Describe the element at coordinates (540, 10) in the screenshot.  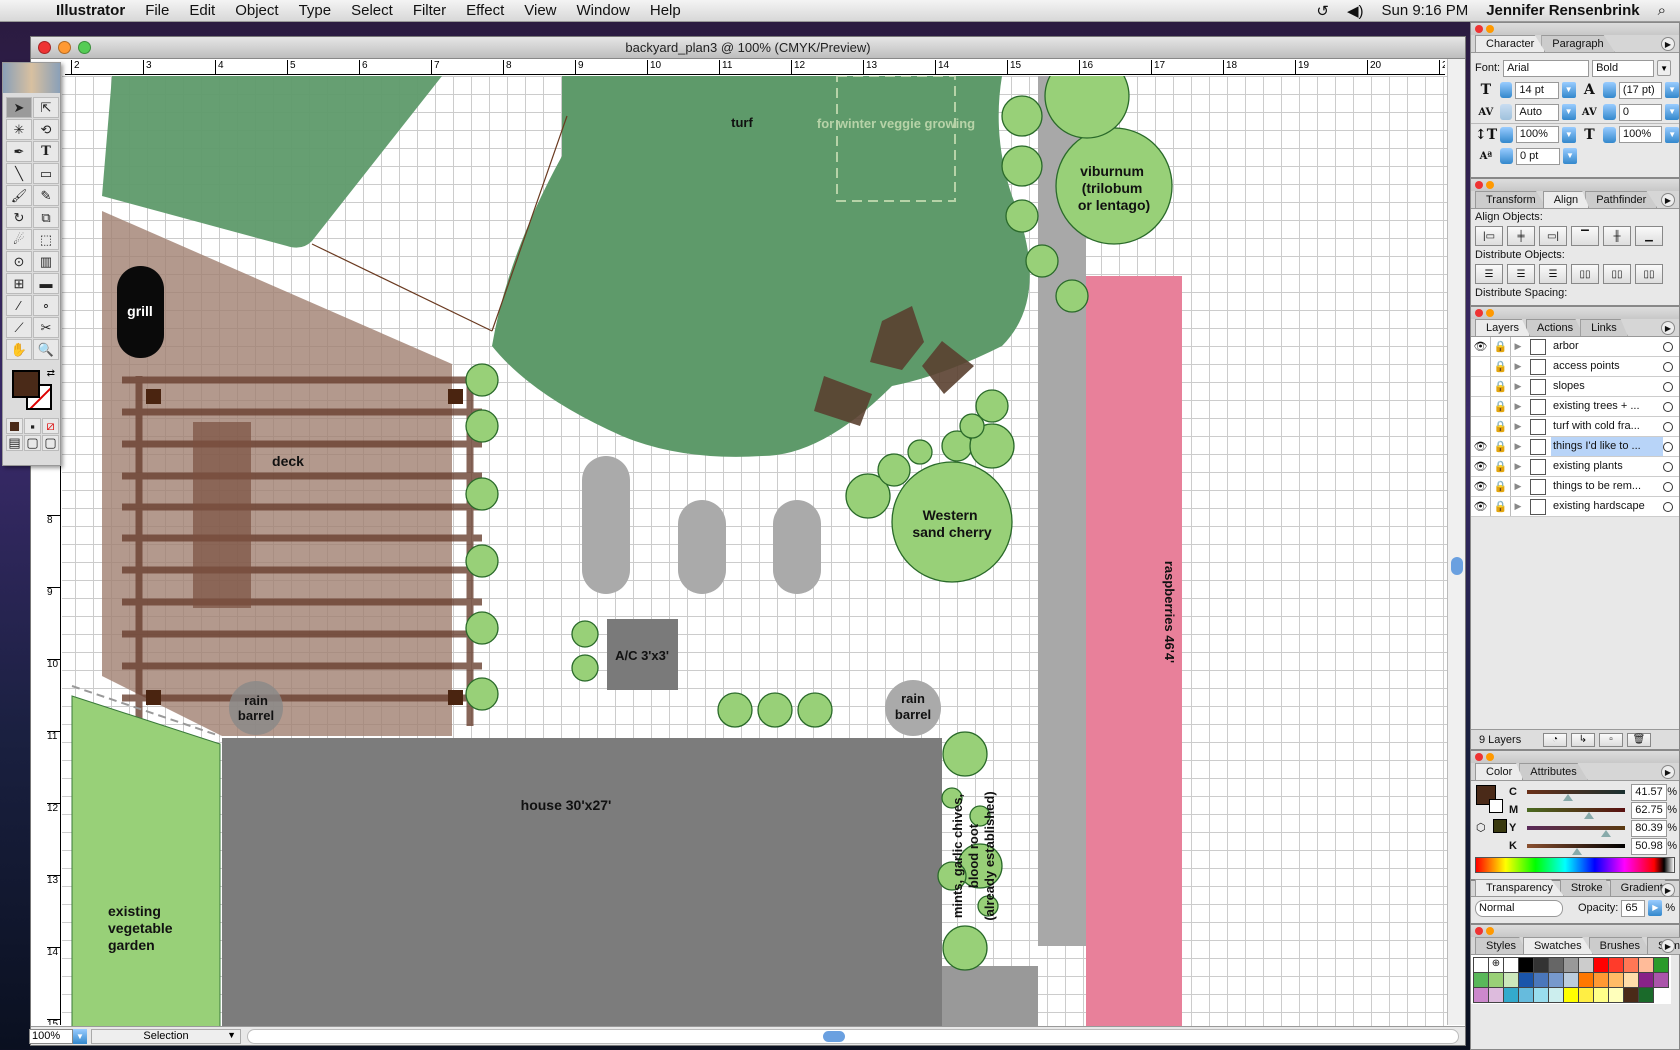
I see `menu-view: View` at that location.